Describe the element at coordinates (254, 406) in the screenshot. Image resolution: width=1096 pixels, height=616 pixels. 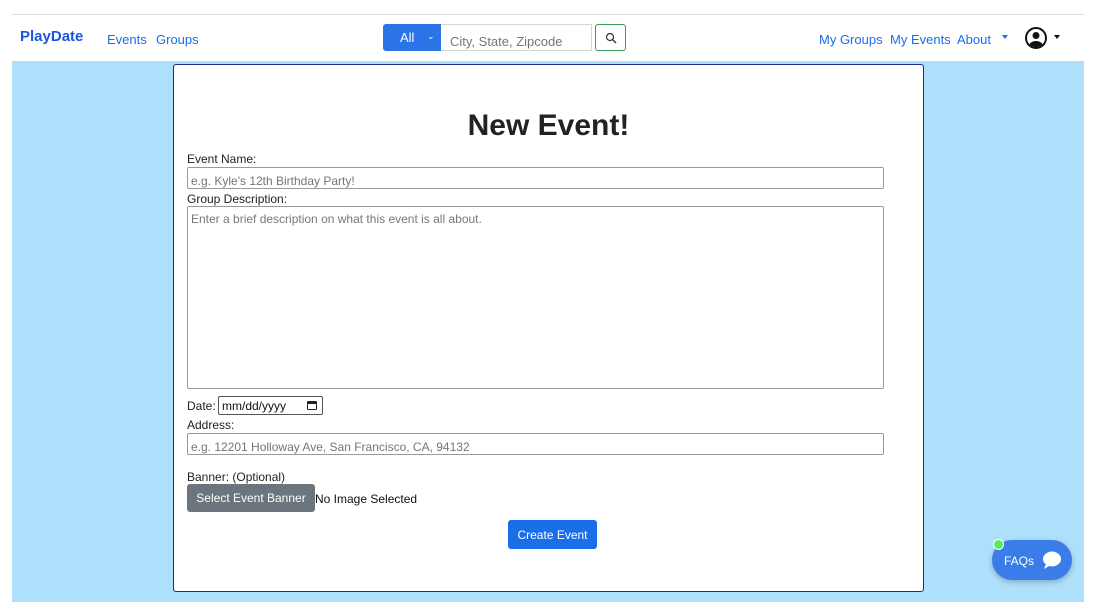
I see `date-value: mm/dd/yyyy` at that location.